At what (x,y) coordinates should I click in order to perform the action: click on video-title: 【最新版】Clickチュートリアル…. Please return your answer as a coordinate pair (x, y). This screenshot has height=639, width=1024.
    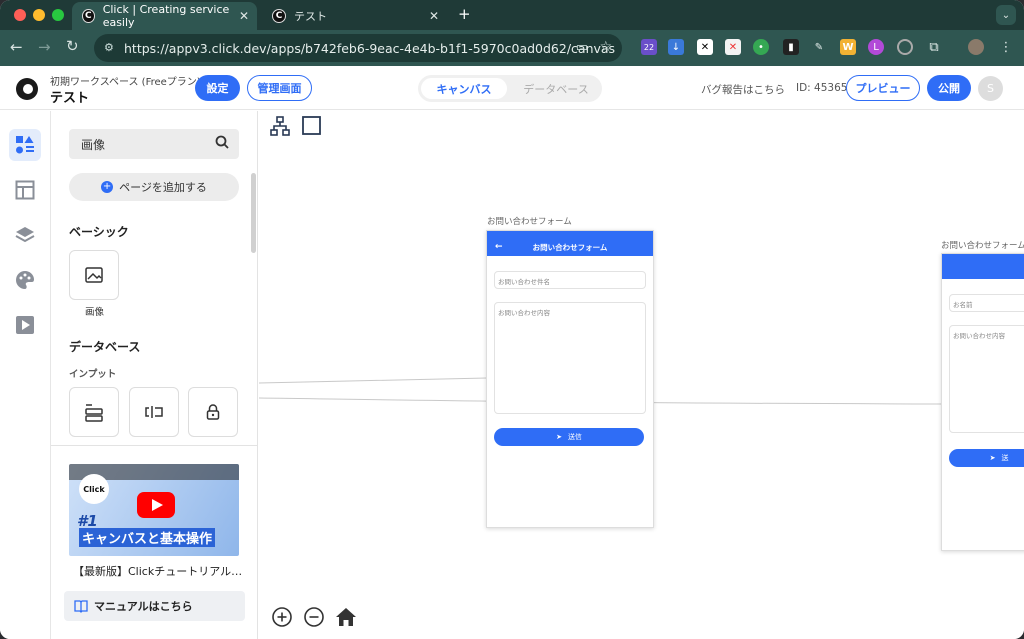
    Looking at the image, I should click on (157, 571).